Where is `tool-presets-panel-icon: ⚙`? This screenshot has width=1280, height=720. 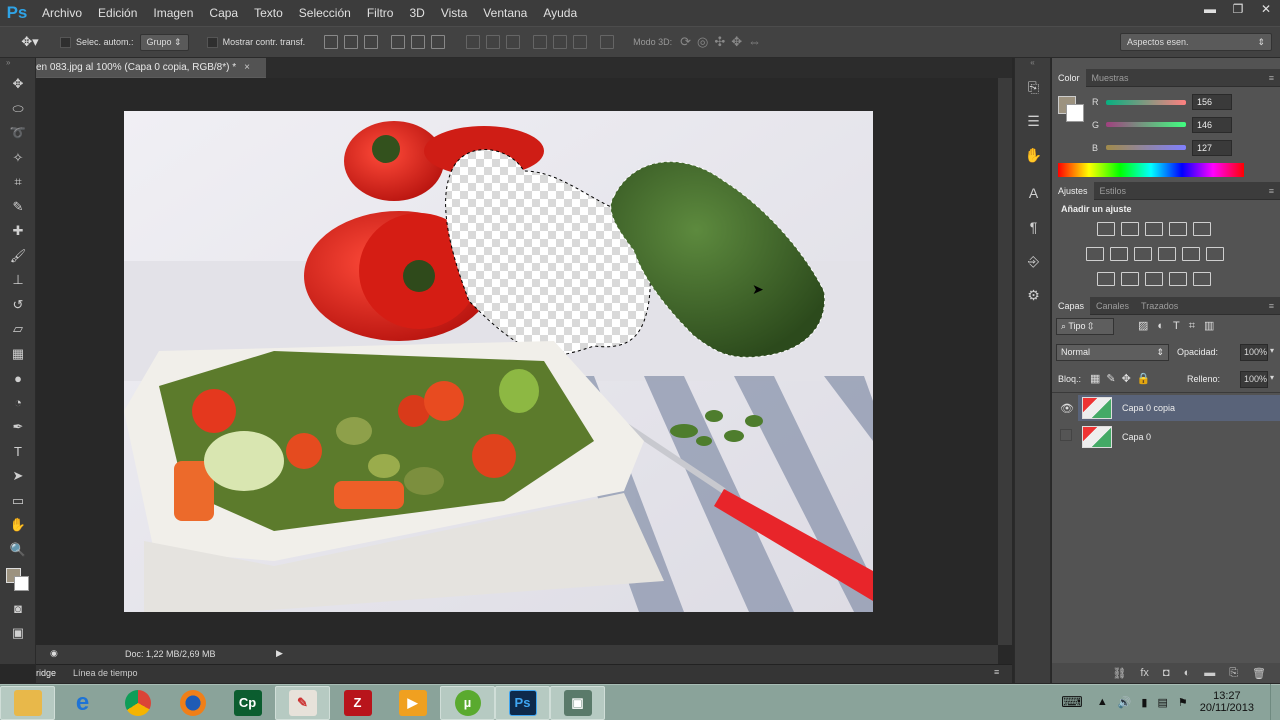
tool-presets-panel-icon: ⚙ is located at coordinates (1033, 295).